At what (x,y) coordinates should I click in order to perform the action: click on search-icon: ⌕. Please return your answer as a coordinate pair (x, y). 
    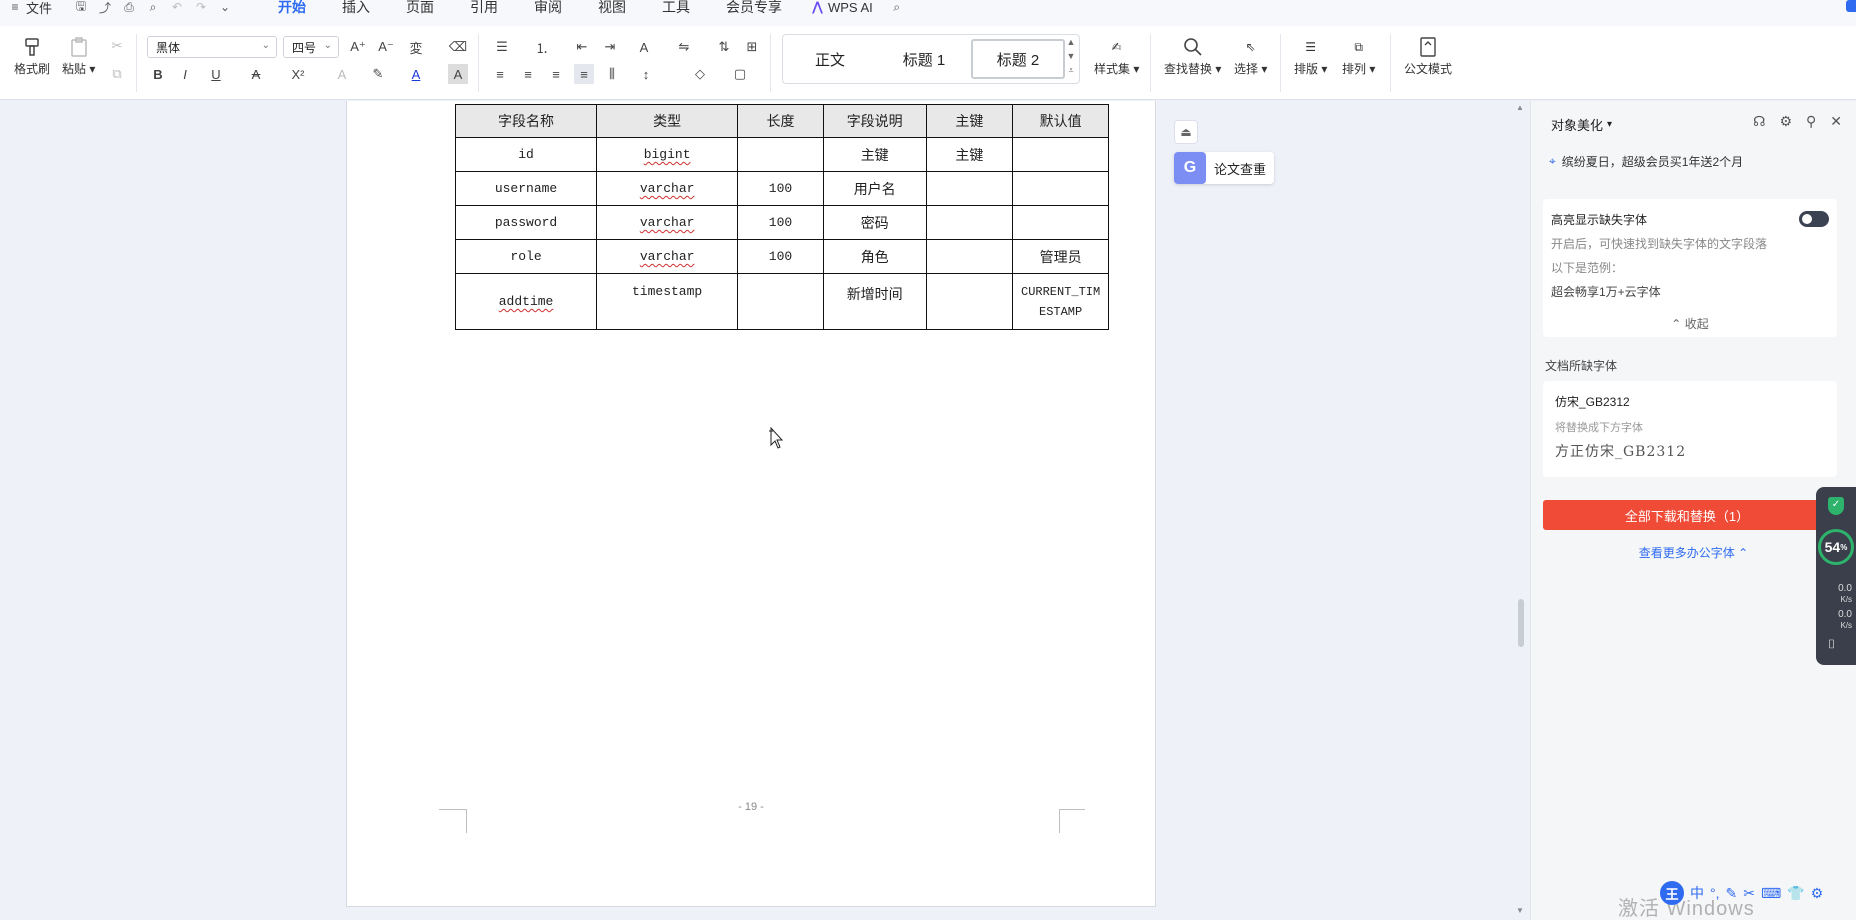
    Looking at the image, I should click on (897, 7).